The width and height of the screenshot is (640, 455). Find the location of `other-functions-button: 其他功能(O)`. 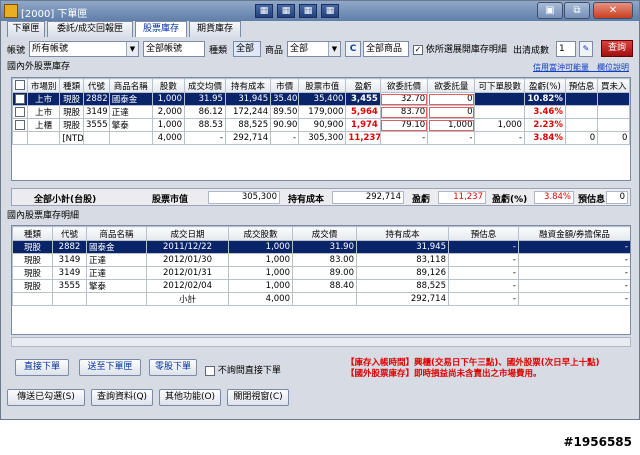

other-functions-button: 其他功能(O) is located at coordinates (190, 397).